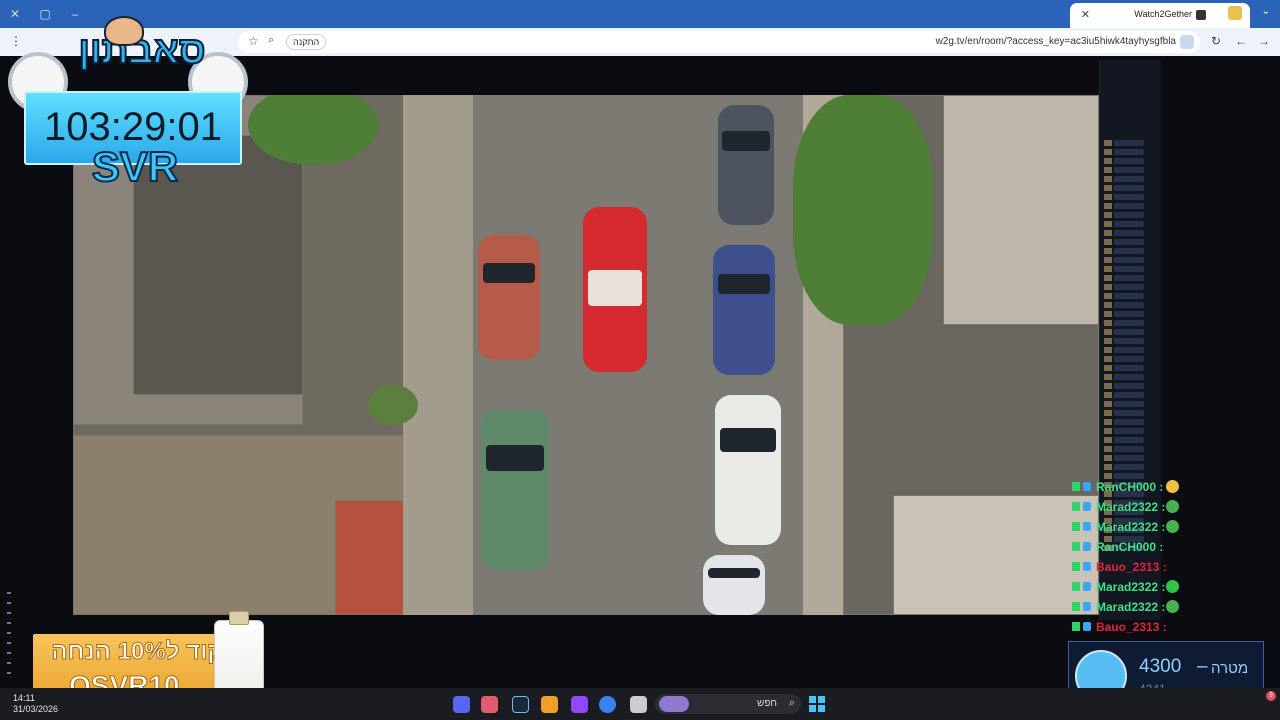 This screenshot has height=720, width=1280. What do you see at coordinates (607, 704) in the screenshot?
I see `chrome-icon` at bounding box center [607, 704].